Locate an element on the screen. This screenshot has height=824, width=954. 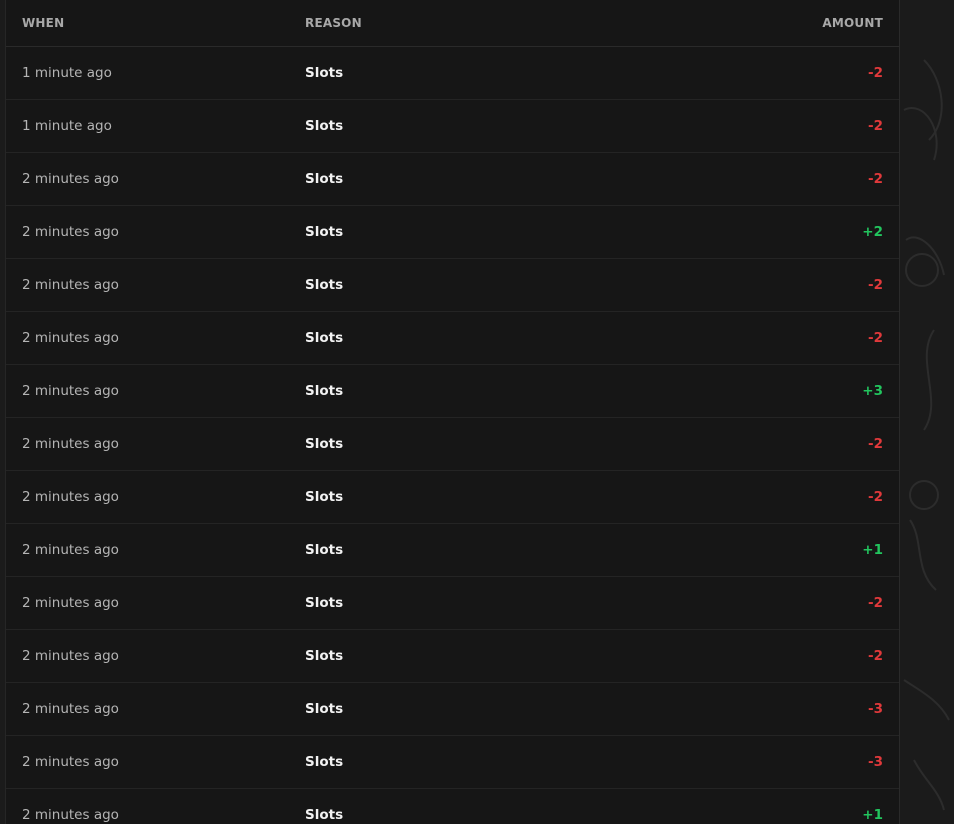
column-header-amount: AMOUNT is located at coordinates (852, 23).